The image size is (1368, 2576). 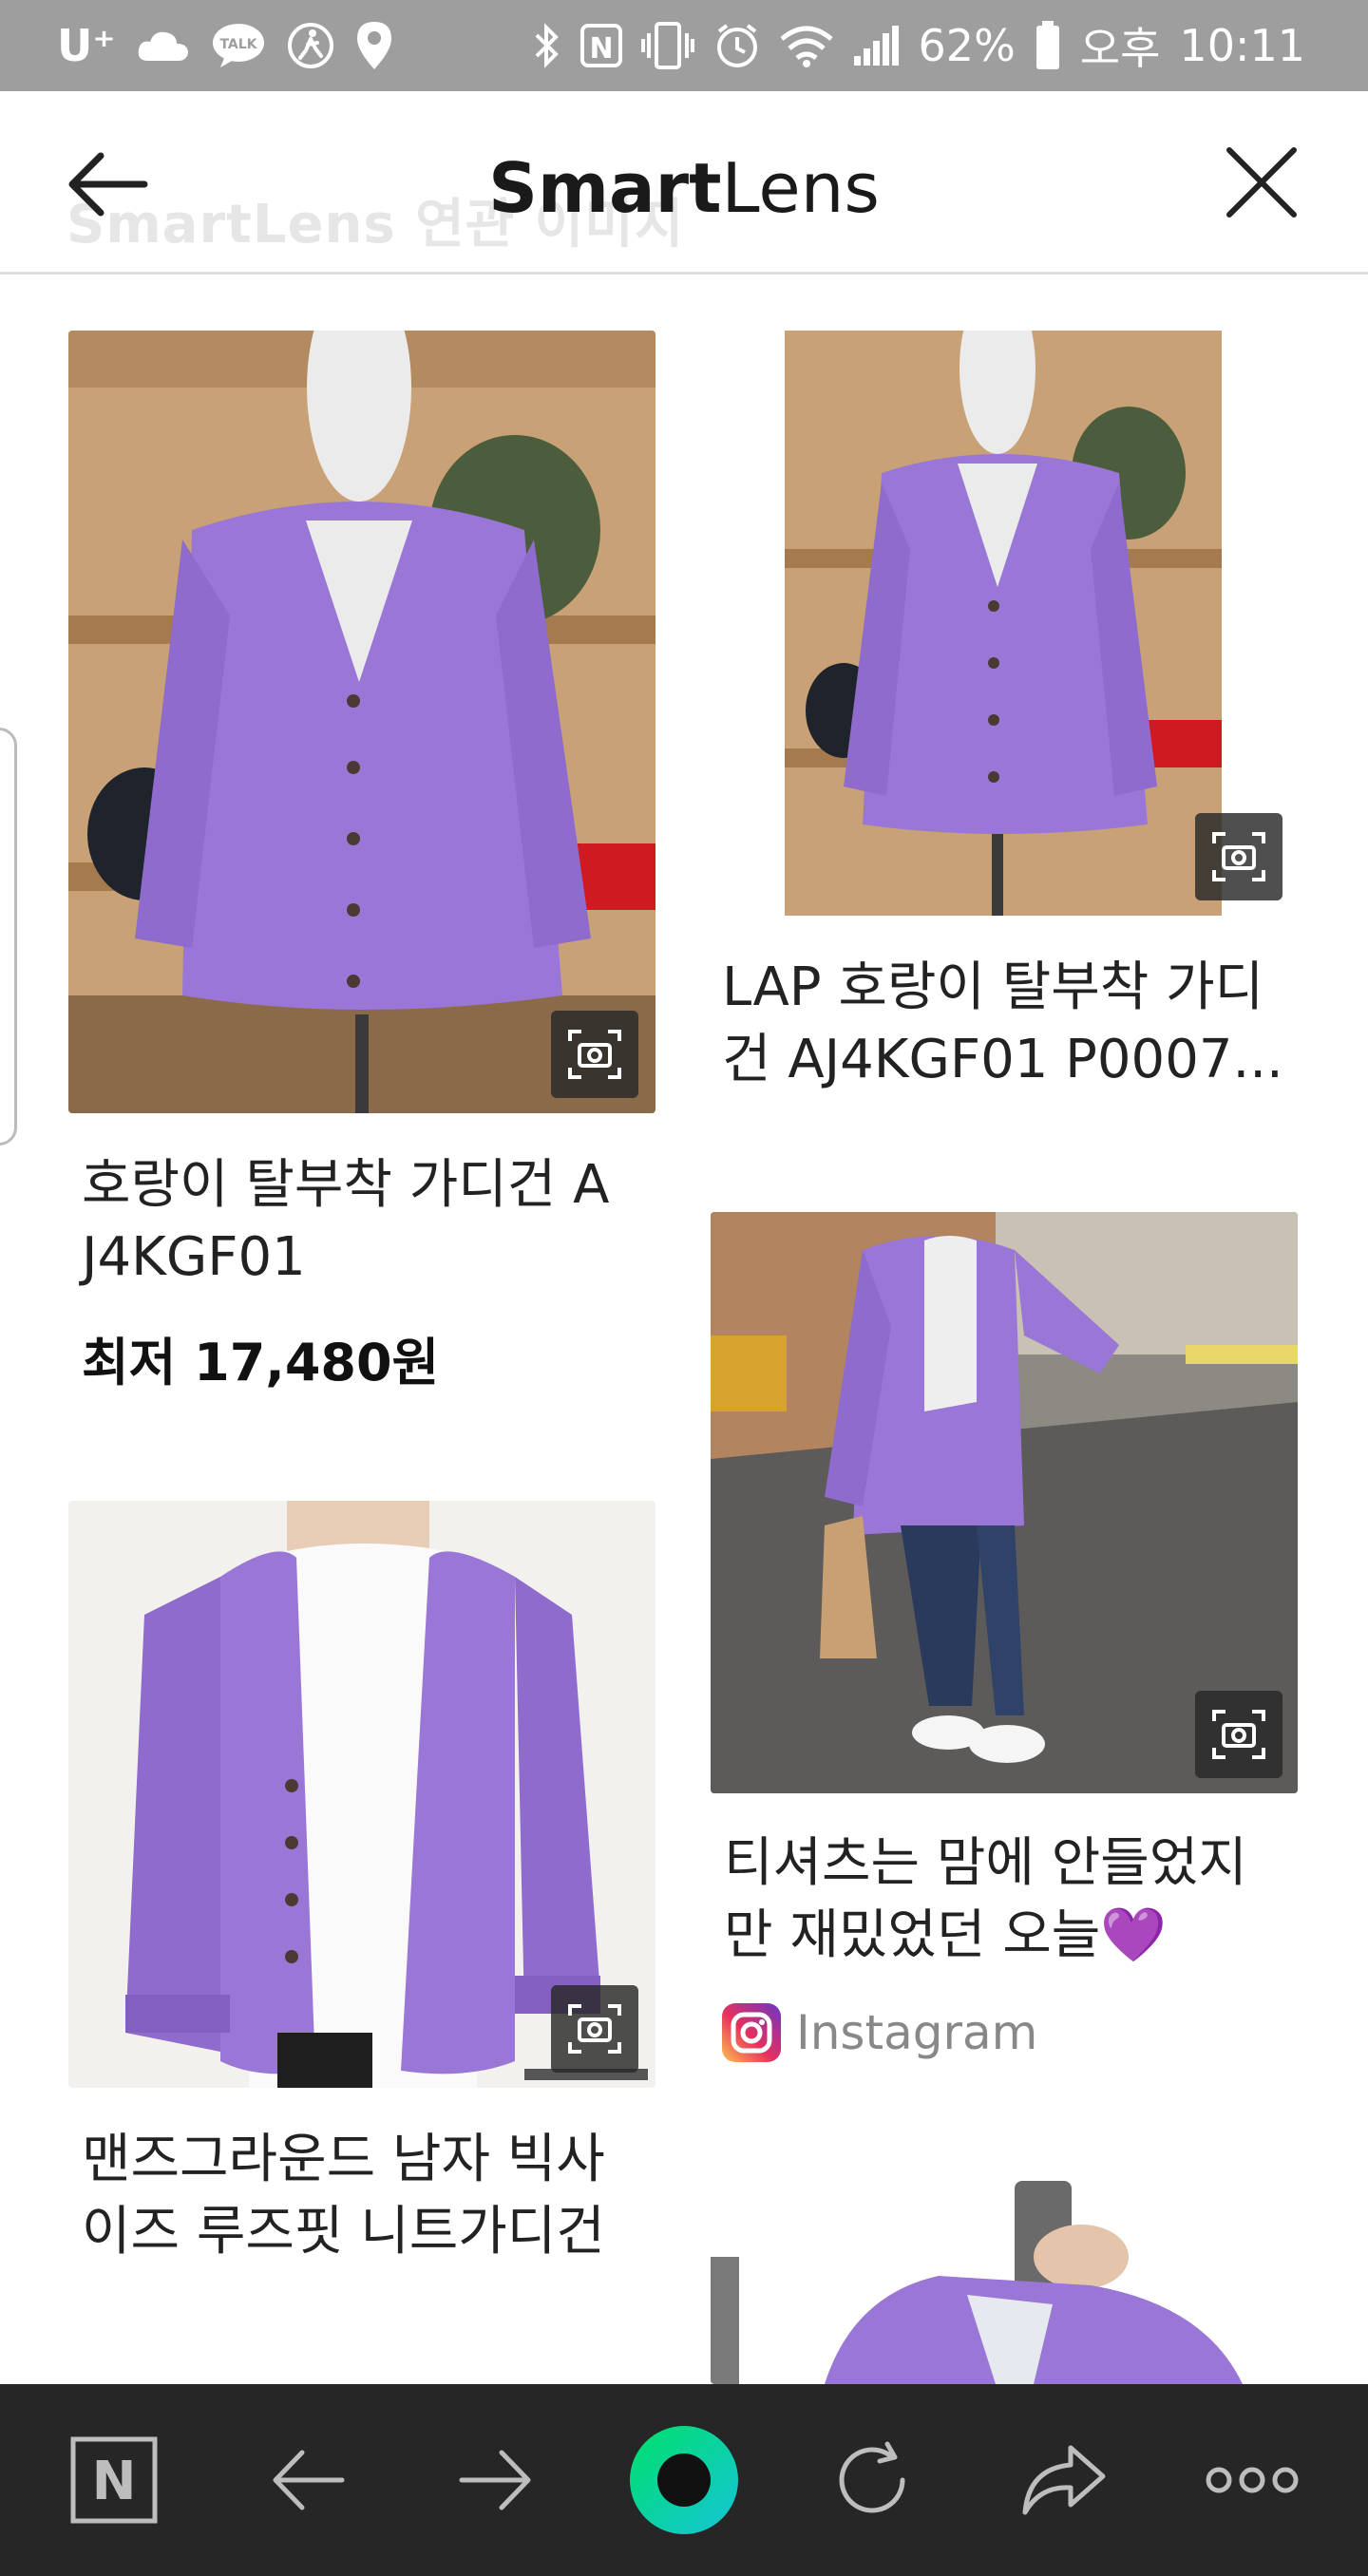 I want to click on battery-icon, so click(x=1048, y=45).